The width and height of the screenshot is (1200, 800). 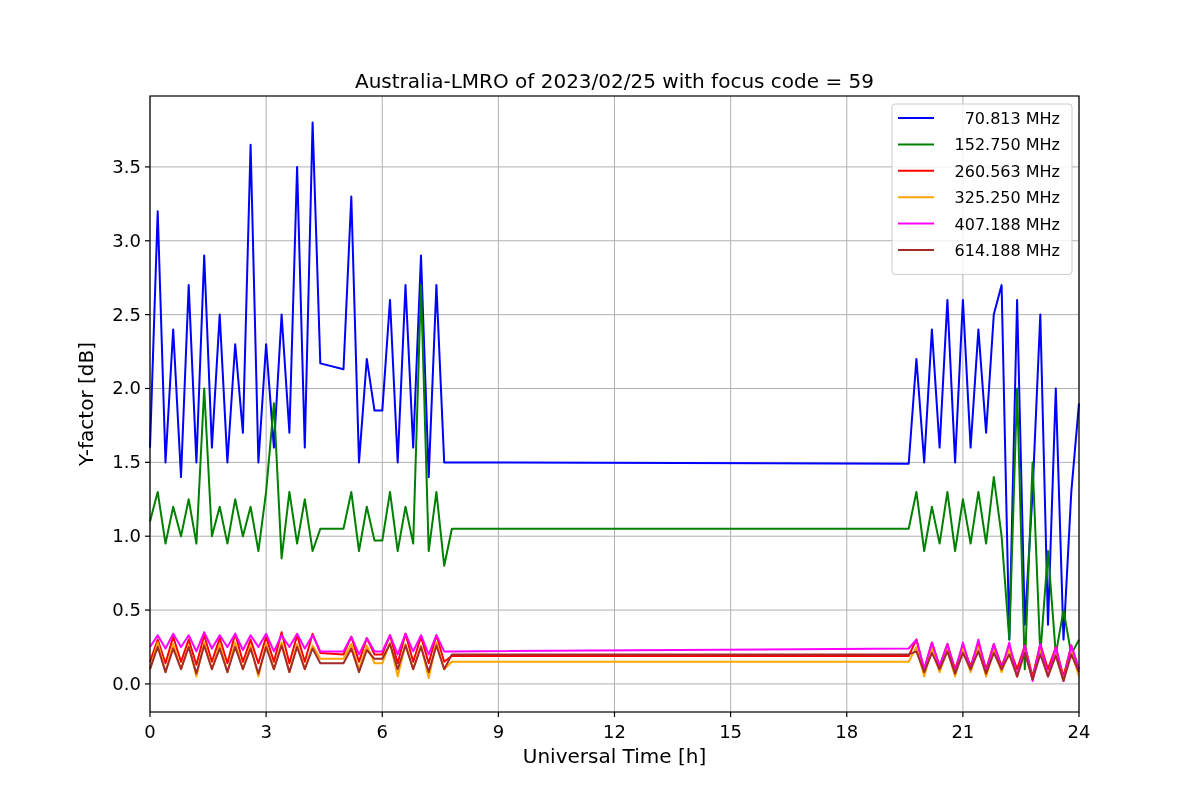 I want to click on x-tick-label: 21, so click(x=963, y=731).